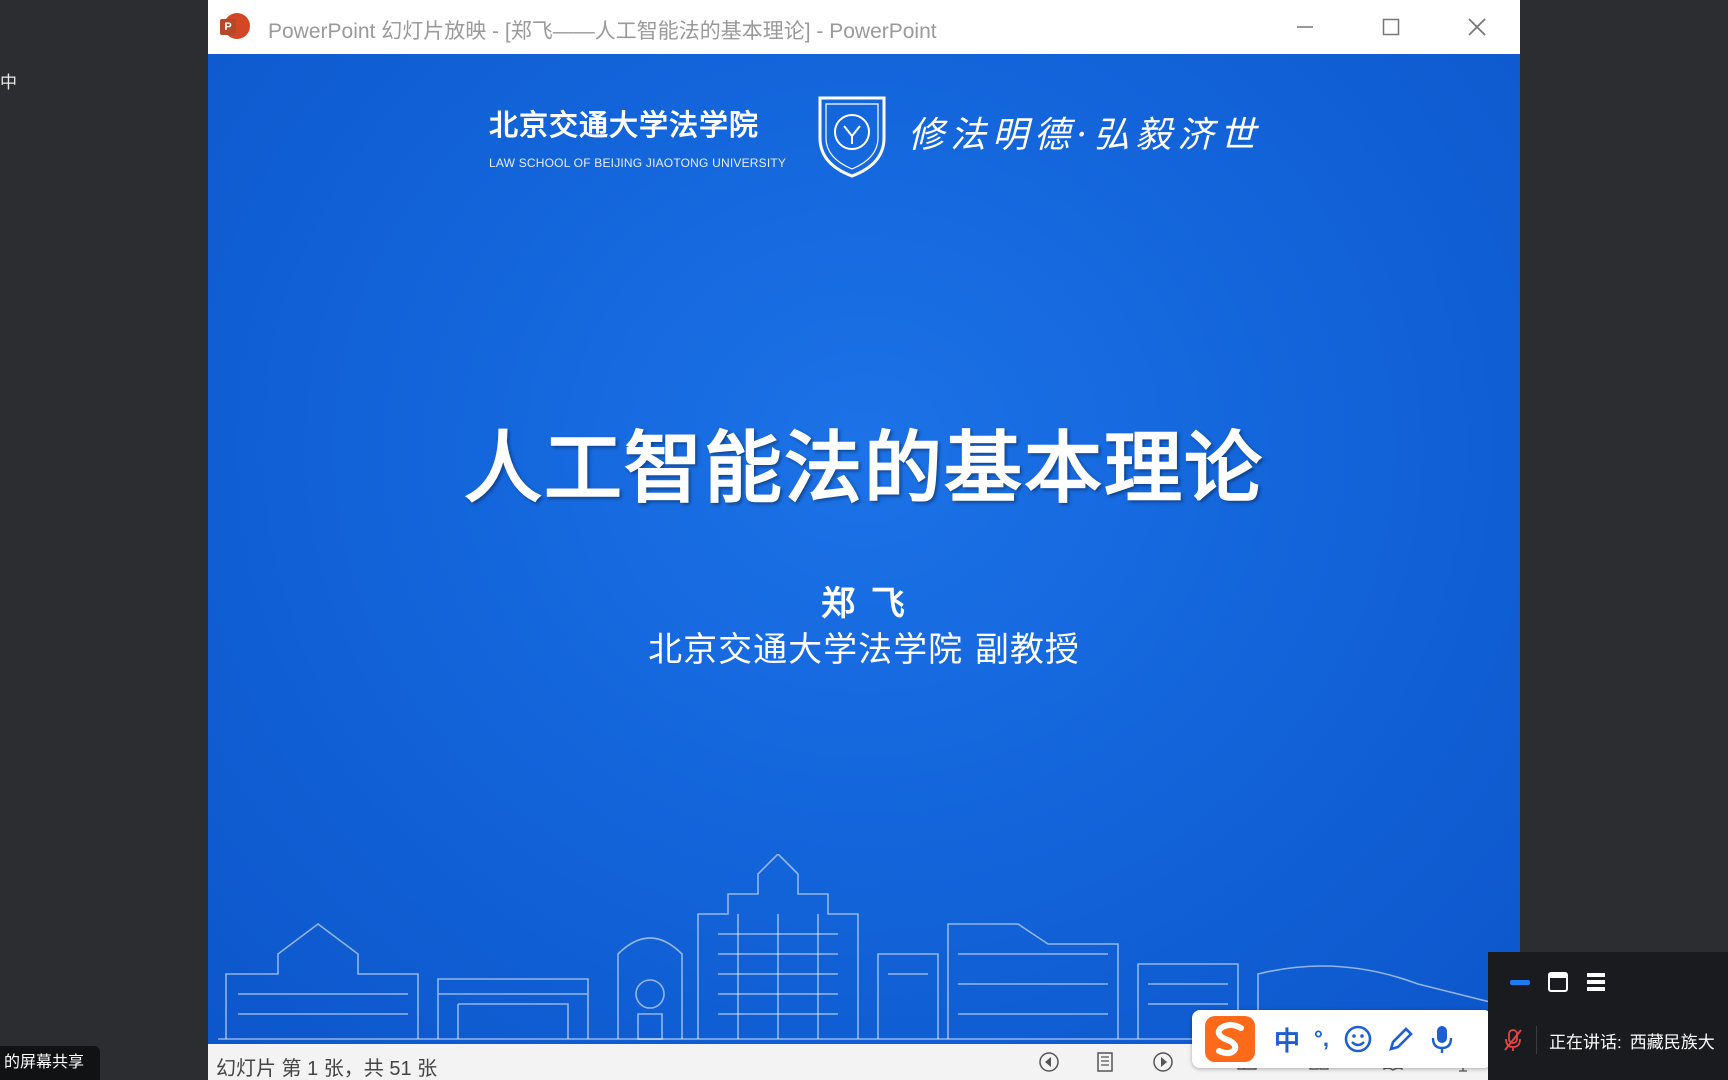 This screenshot has width=1728, height=1080. I want to click on window-mode-button, so click(1558, 982).